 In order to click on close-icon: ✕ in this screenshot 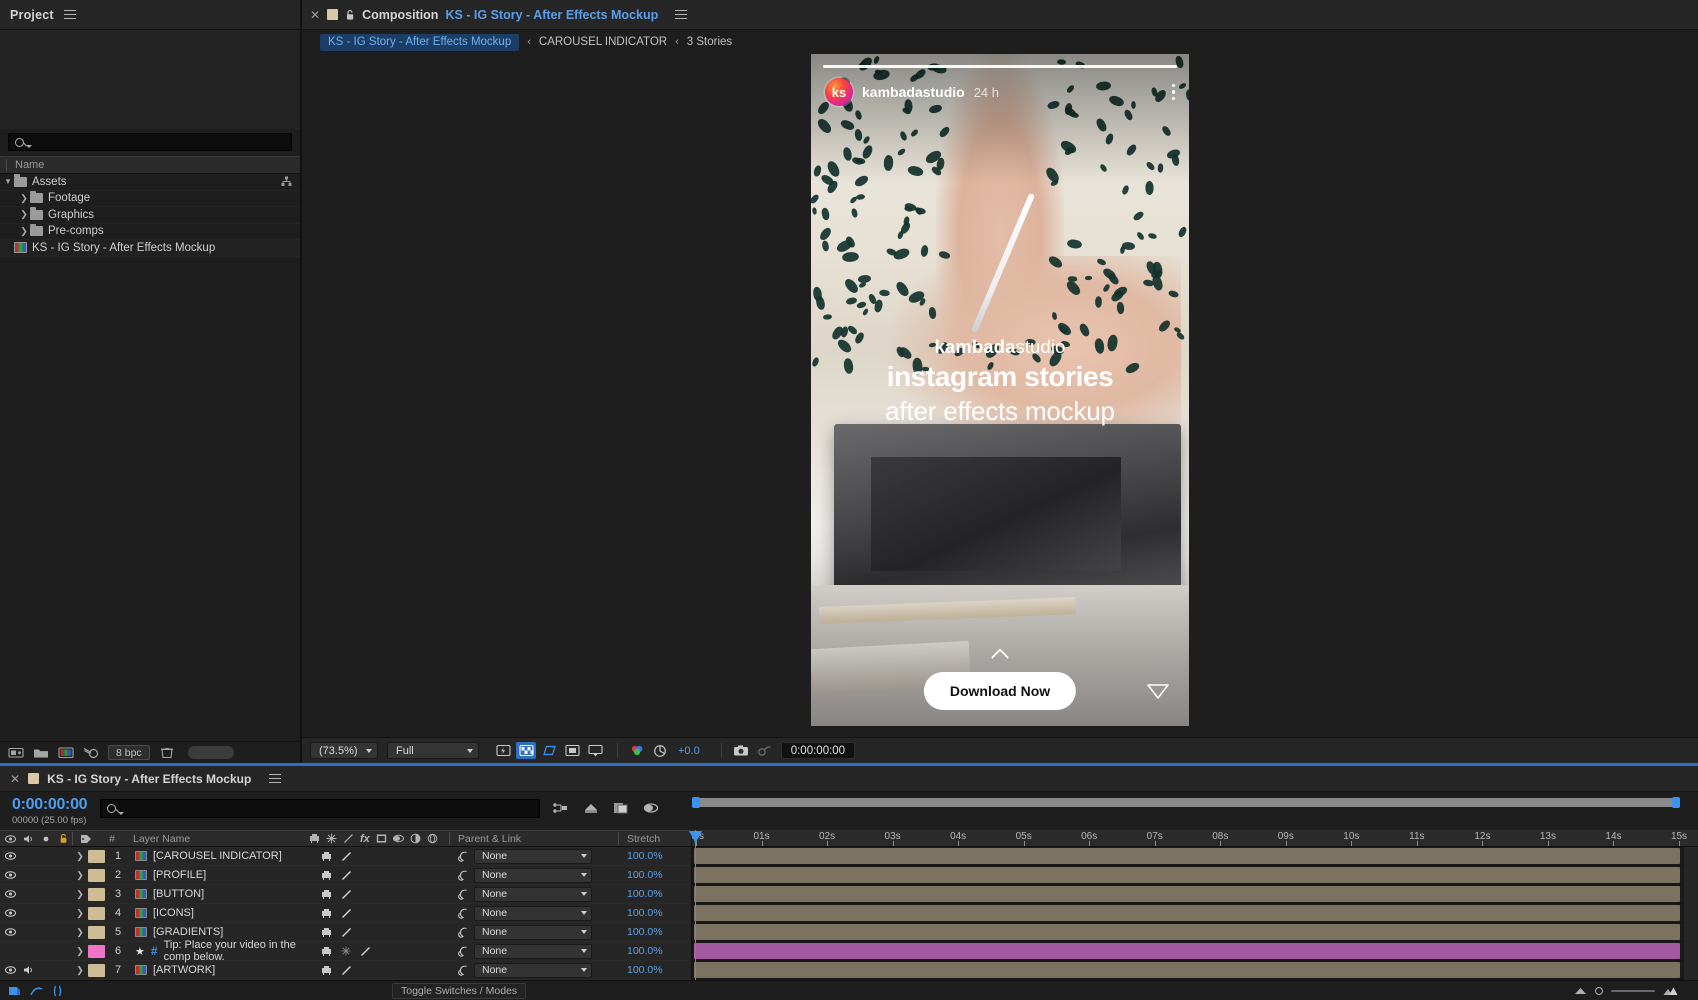, I will do `click(315, 15)`.